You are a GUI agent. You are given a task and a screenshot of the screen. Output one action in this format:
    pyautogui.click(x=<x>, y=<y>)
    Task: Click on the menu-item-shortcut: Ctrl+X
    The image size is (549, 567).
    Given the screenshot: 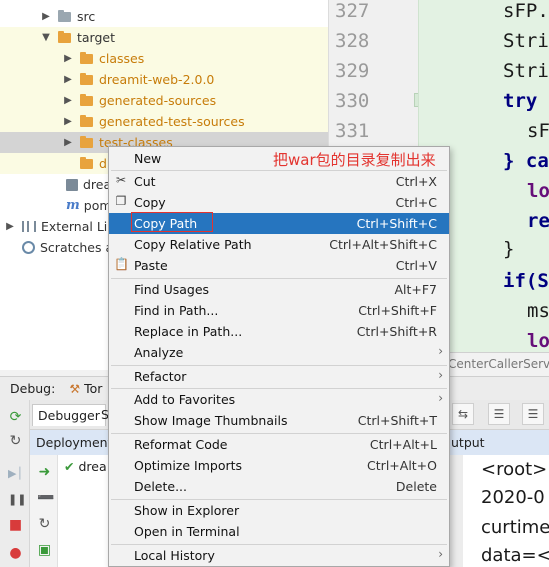 What is the action you would take?
    pyautogui.click(x=416, y=181)
    